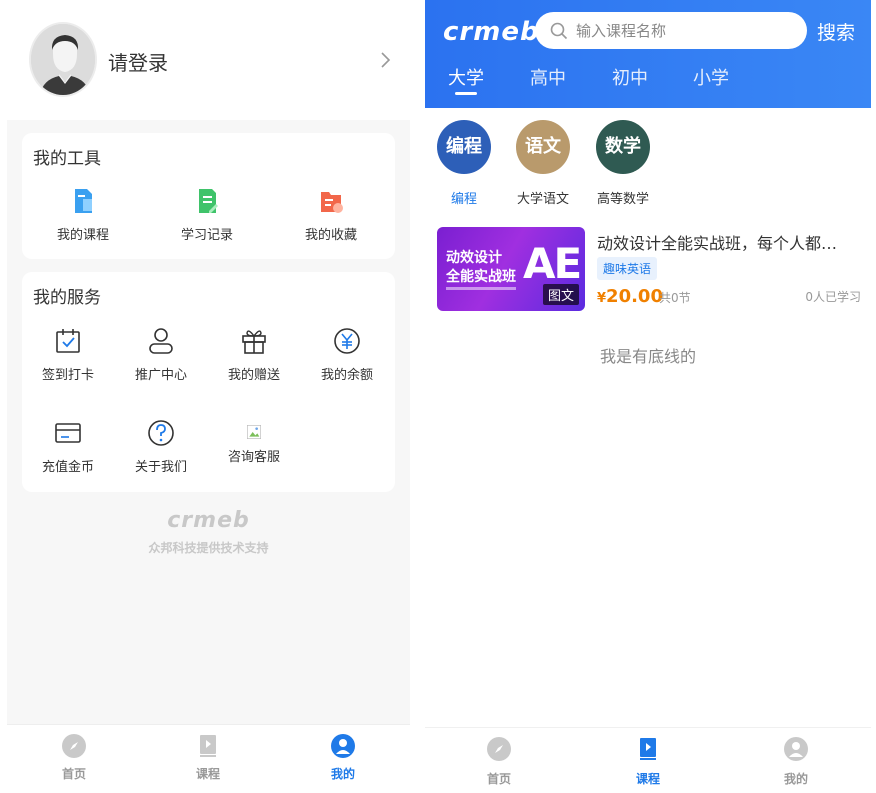 The image size is (876, 793). Describe the element at coordinates (481, 288) in the screenshot. I see `cover-divider` at that location.